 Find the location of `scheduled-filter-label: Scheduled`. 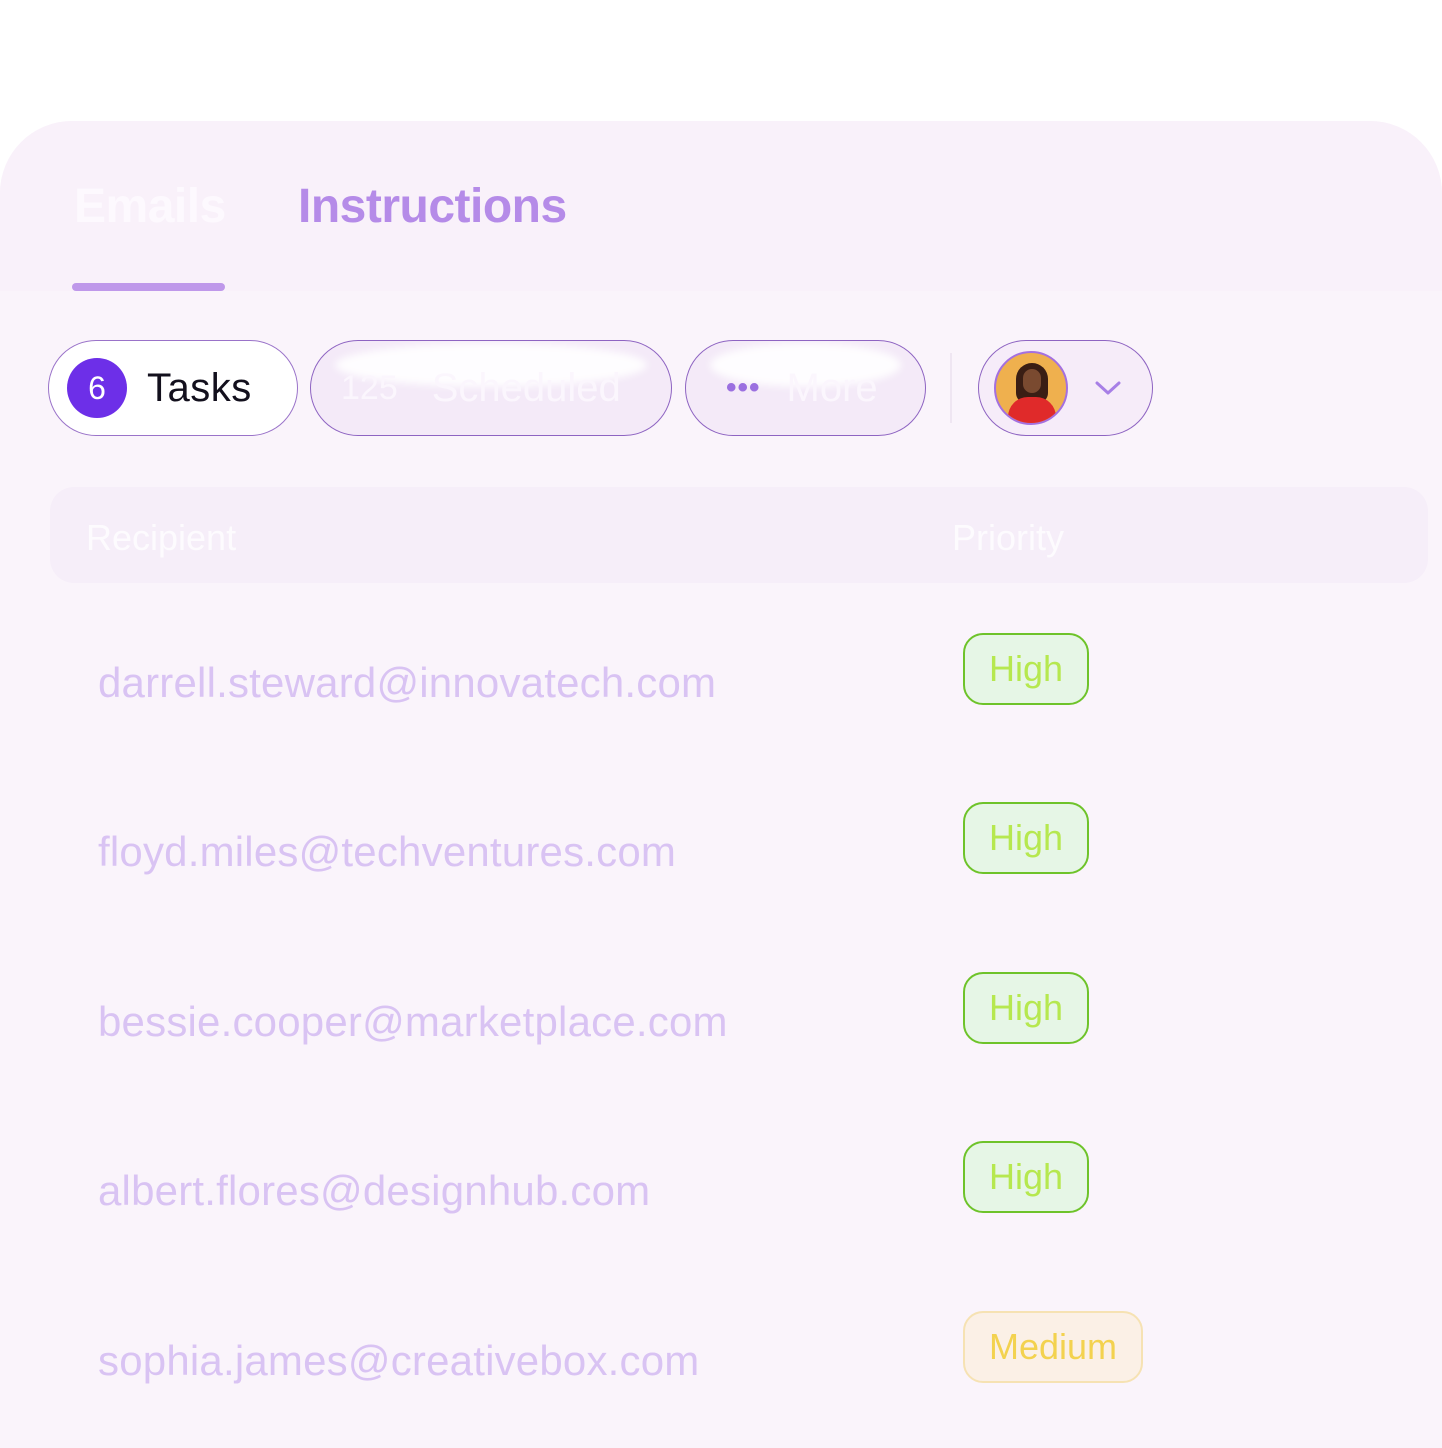

scheduled-filter-label: Scheduled is located at coordinates (526, 387).